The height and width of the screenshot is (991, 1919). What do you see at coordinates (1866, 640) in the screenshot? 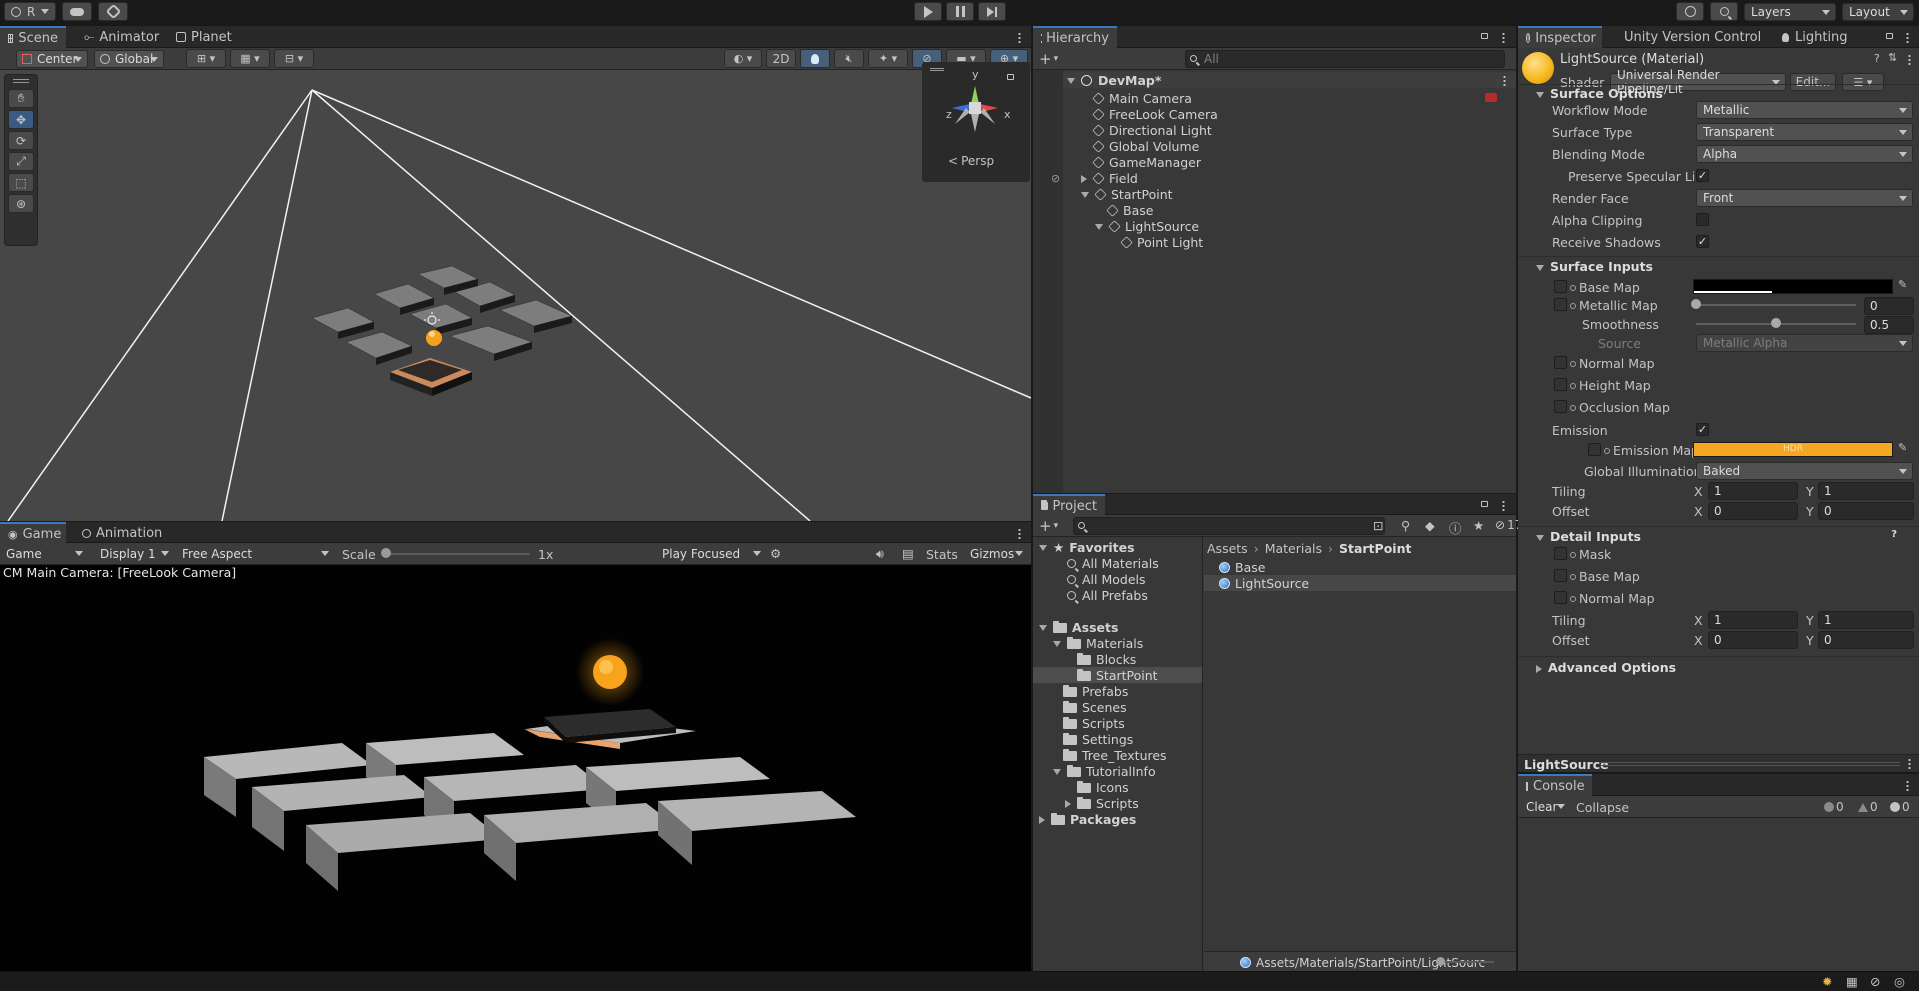
I see `detail-offset-y-field: 0` at bounding box center [1866, 640].